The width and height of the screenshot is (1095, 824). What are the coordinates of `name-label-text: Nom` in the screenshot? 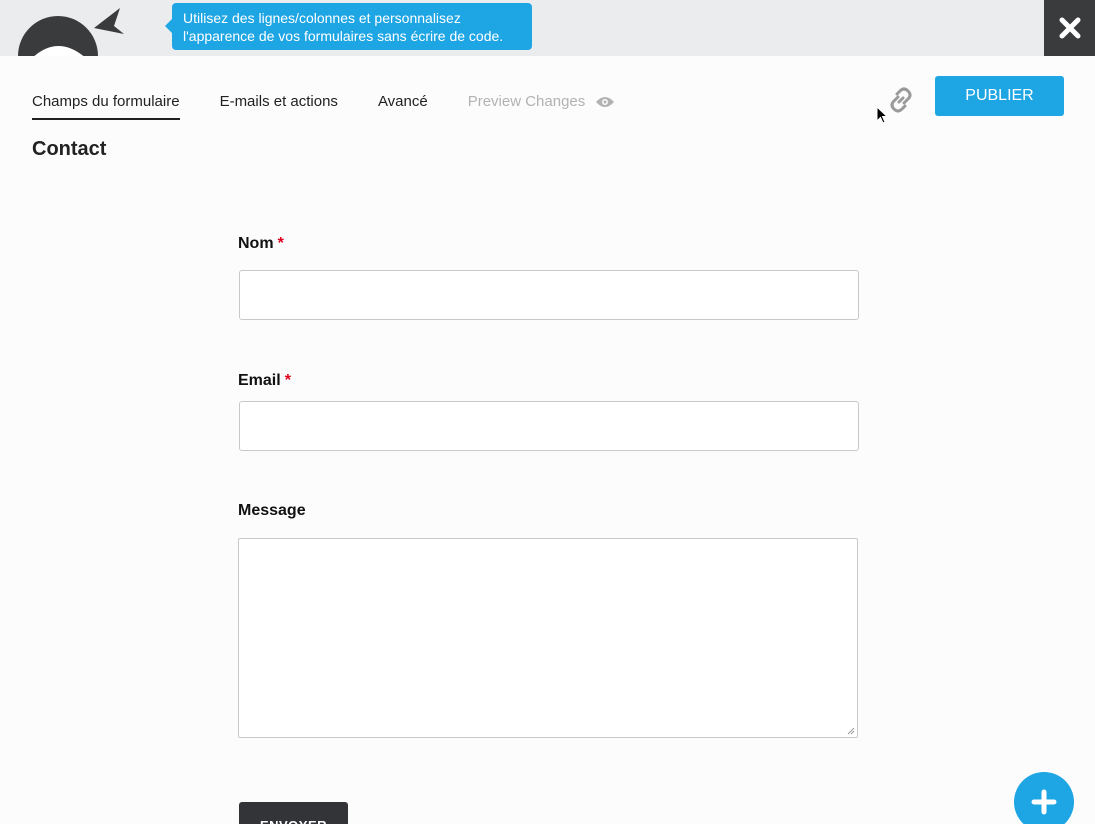 It's located at (256, 243).